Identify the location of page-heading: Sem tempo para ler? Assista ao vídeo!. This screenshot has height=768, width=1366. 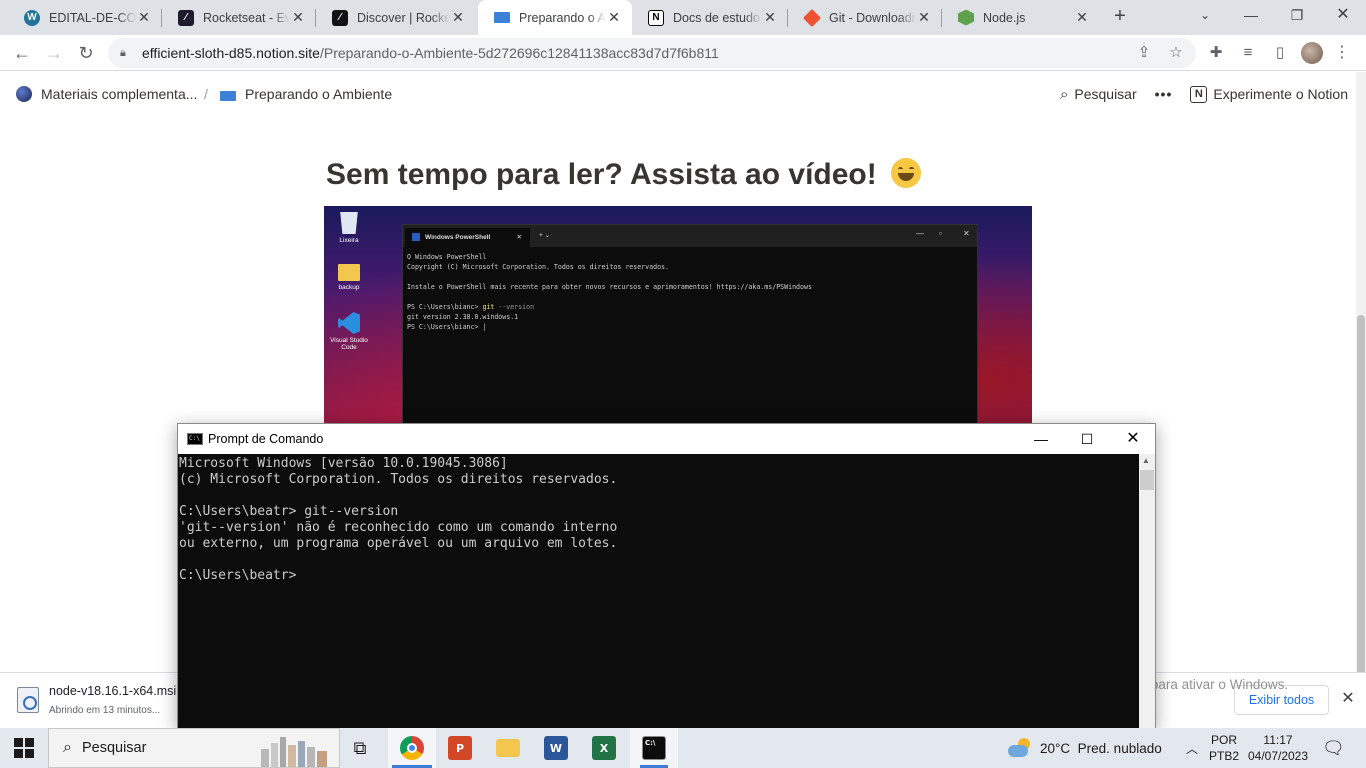
(624, 175).